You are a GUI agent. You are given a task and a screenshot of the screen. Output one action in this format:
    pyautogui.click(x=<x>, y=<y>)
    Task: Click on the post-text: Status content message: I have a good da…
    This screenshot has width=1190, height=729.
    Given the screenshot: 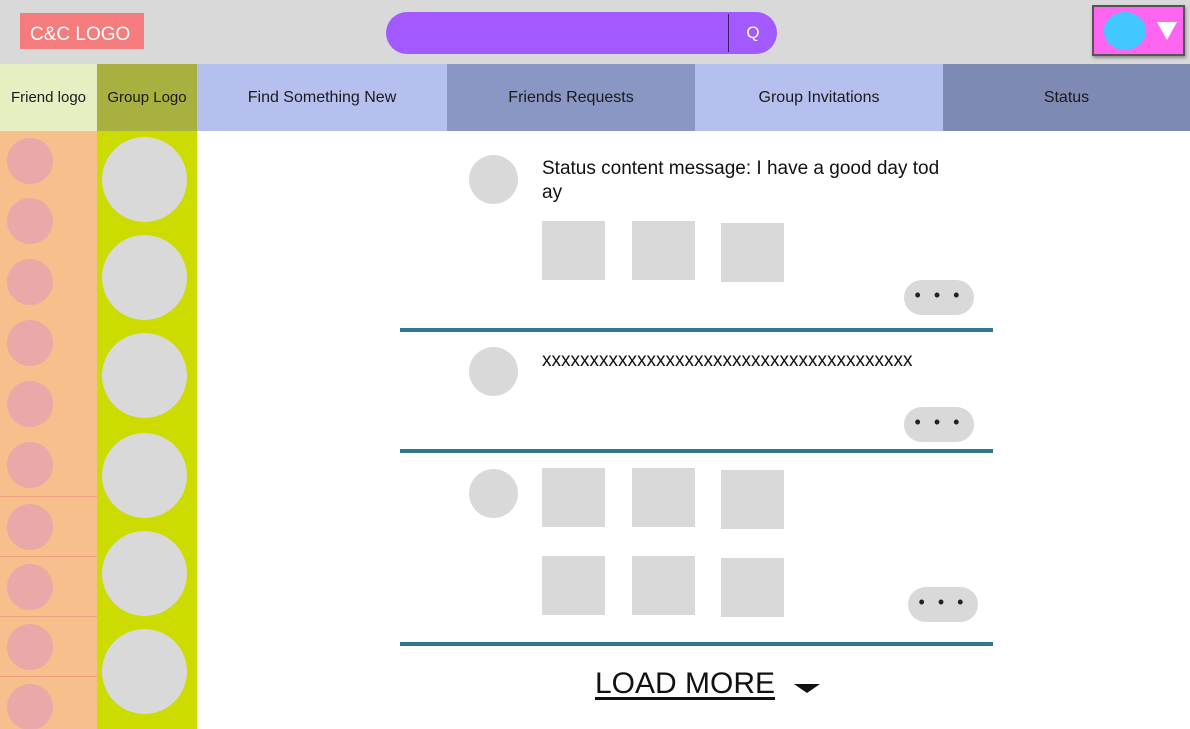 What is the action you would take?
    pyautogui.click(x=741, y=180)
    